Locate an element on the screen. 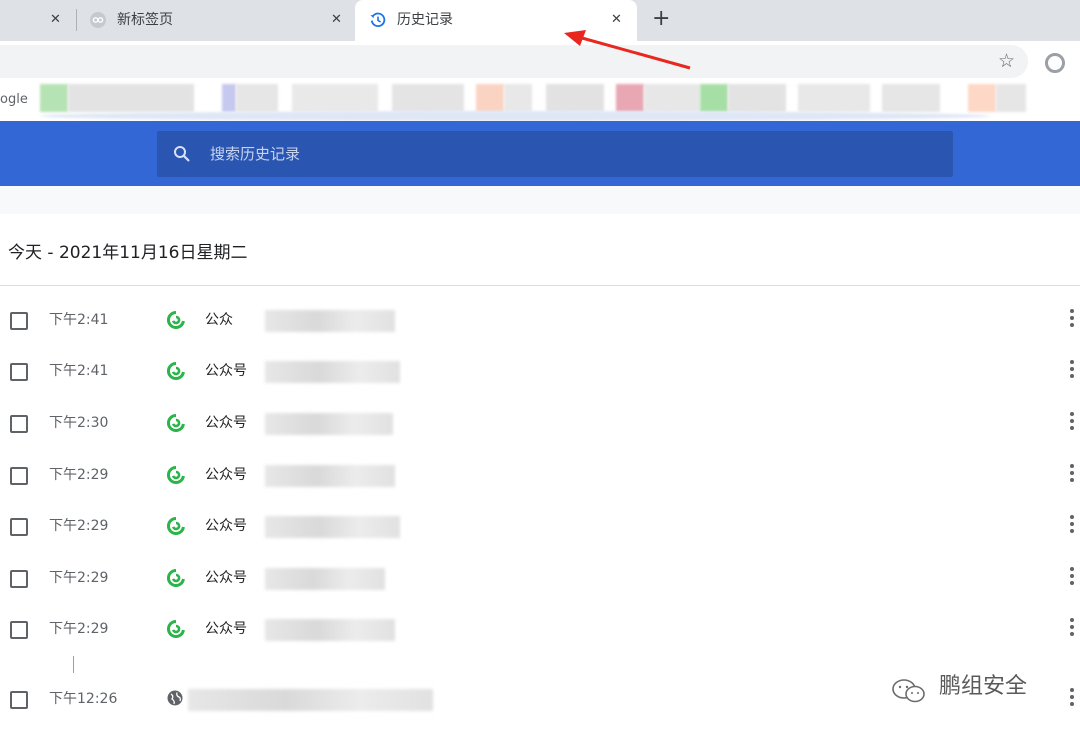  extension-icon is located at coordinates (1055, 63).